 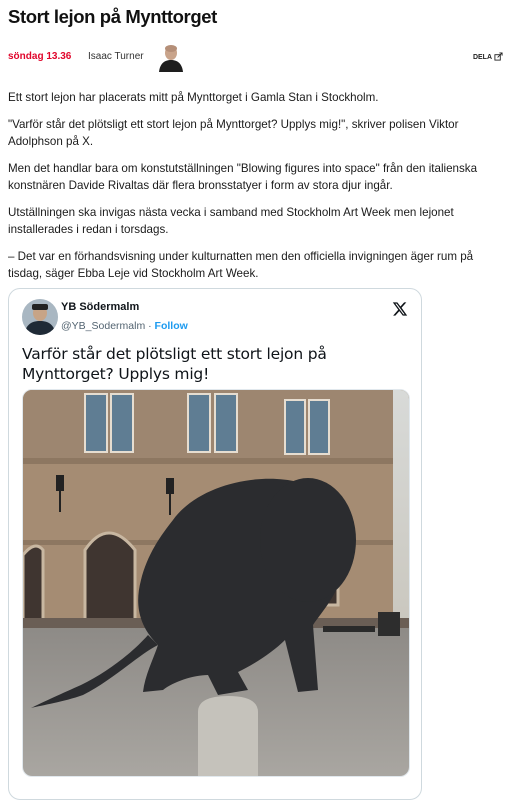 What do you see at coordinates (498, 57) in the screenshot?
I see `share-icon` at bounding box center [498, 57].